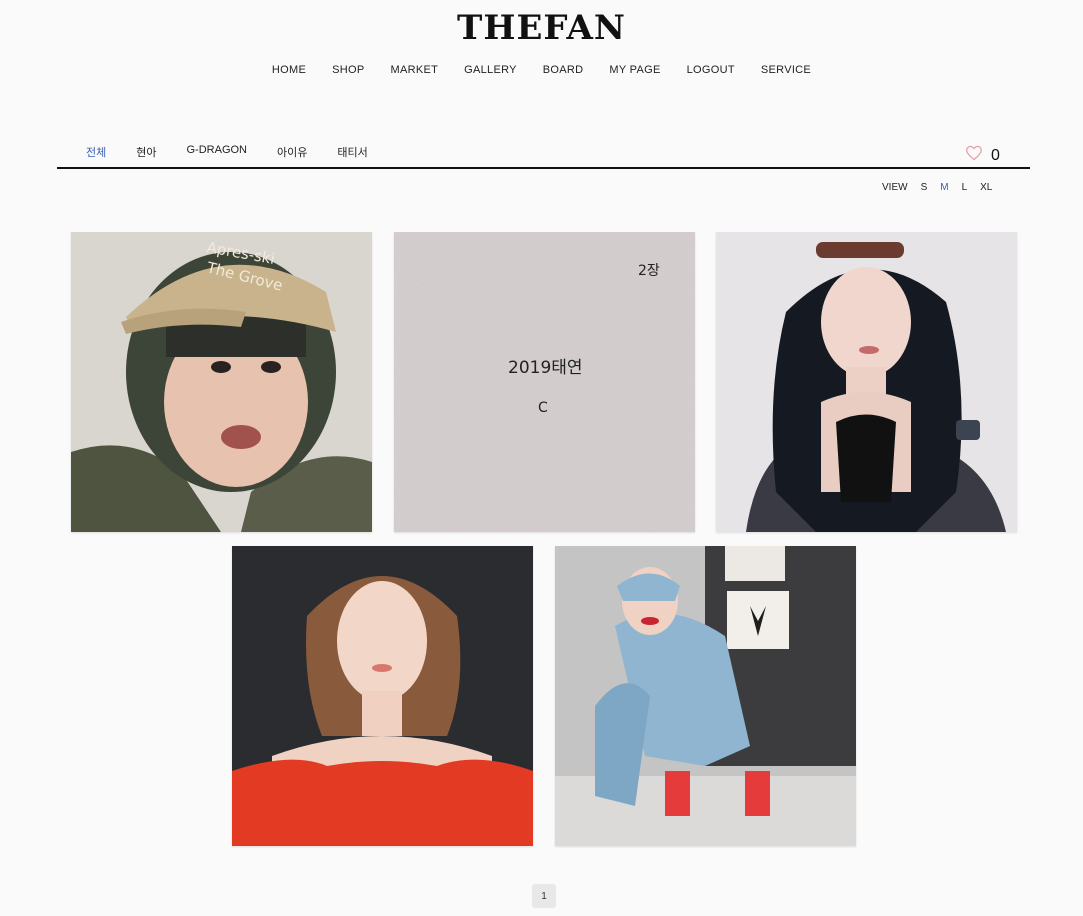 This screenshot has width=1083, height=916. What do you see at coordinates (786, 70) in the screenshot?
I see `nav-service: SERVICE` at bounding box center [786, 70].